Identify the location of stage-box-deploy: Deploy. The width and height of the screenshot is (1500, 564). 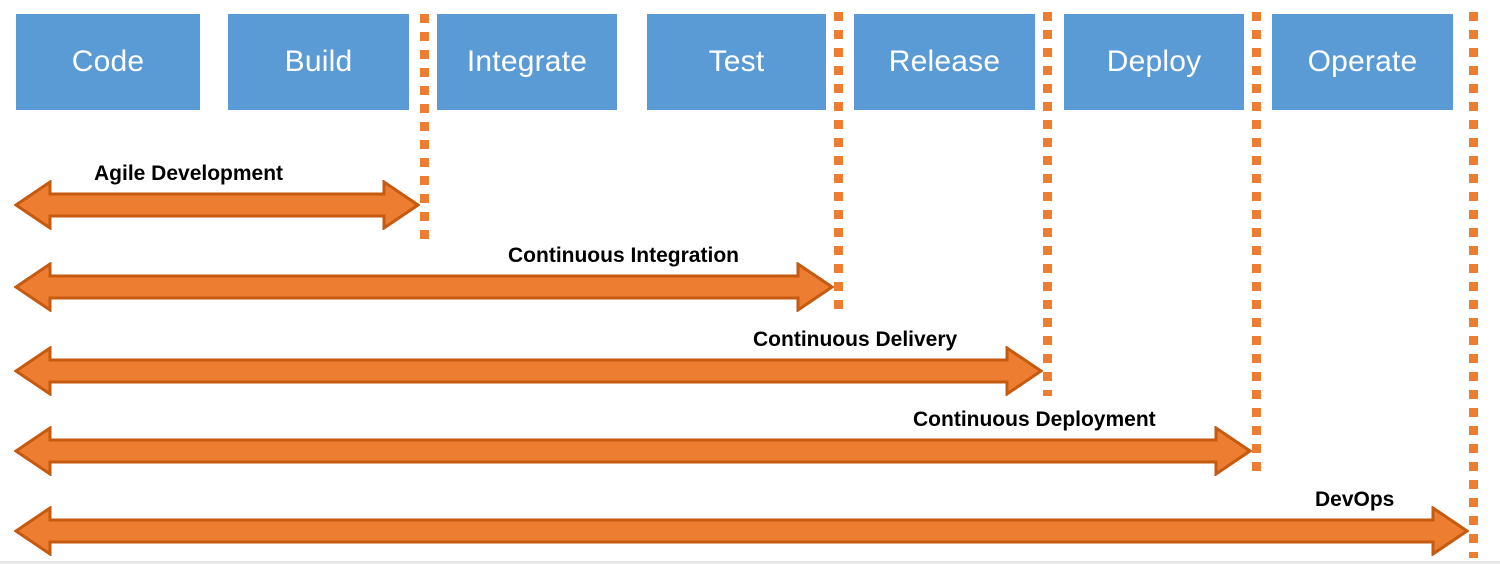
(1154, 62).